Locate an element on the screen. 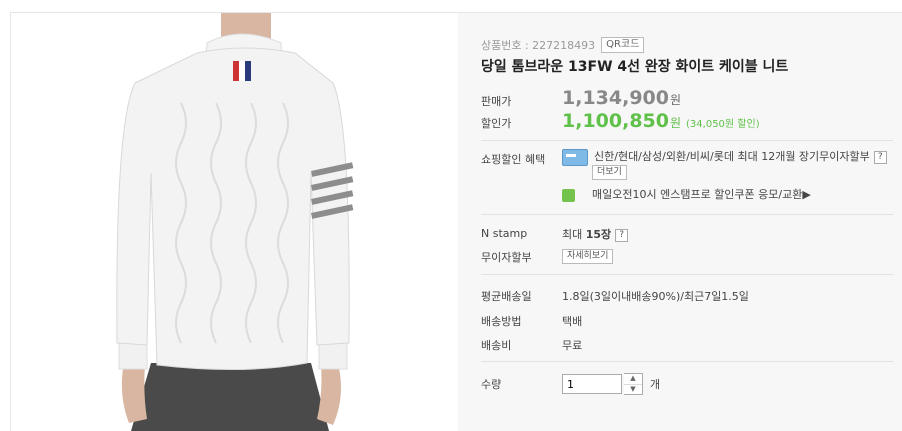  discount-note: (34,050원 할인) is located at coordinates (723, 124).